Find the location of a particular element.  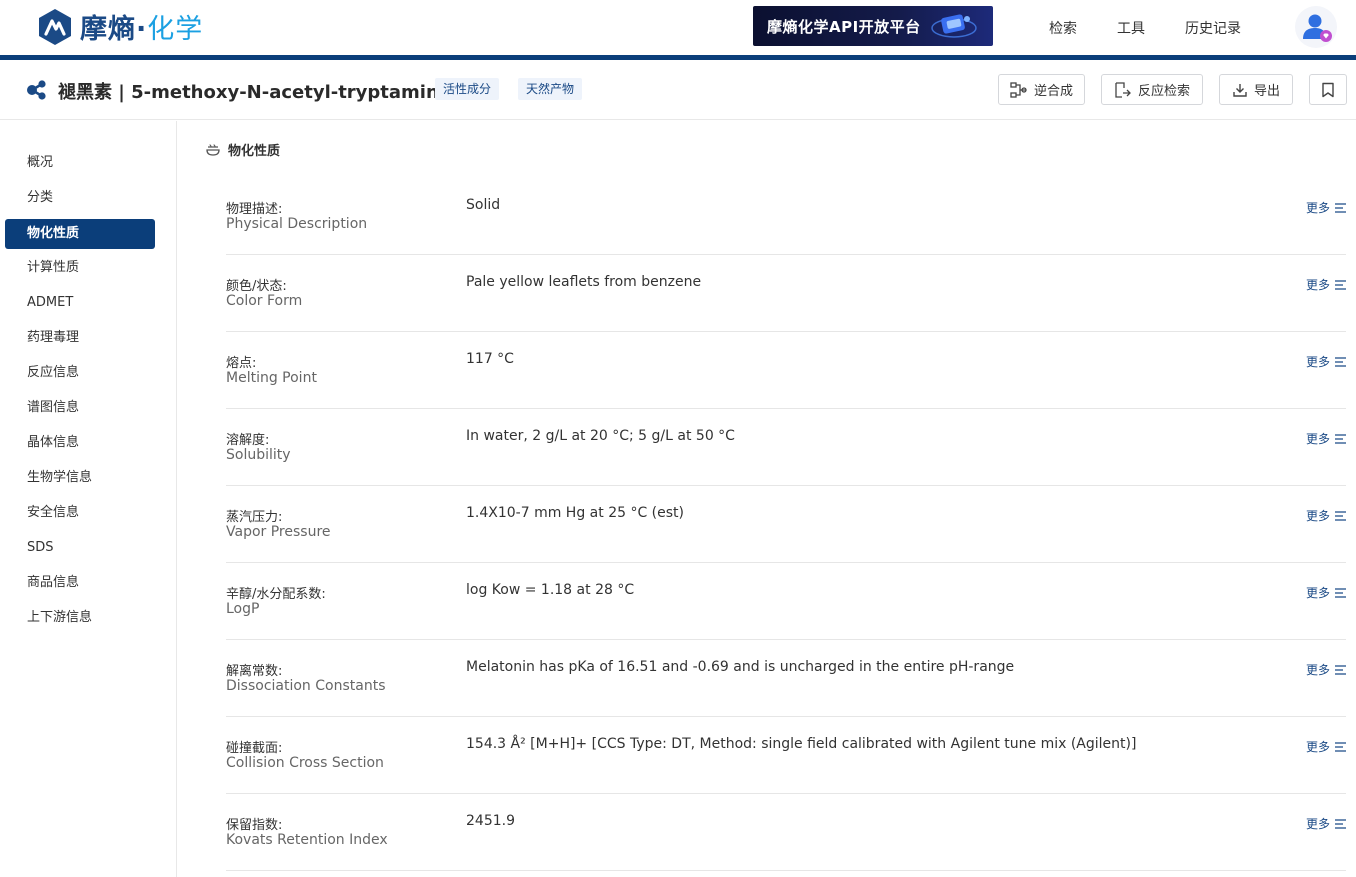

reaction-search-label: 反应检索 is located at coordinates (1163, 91).